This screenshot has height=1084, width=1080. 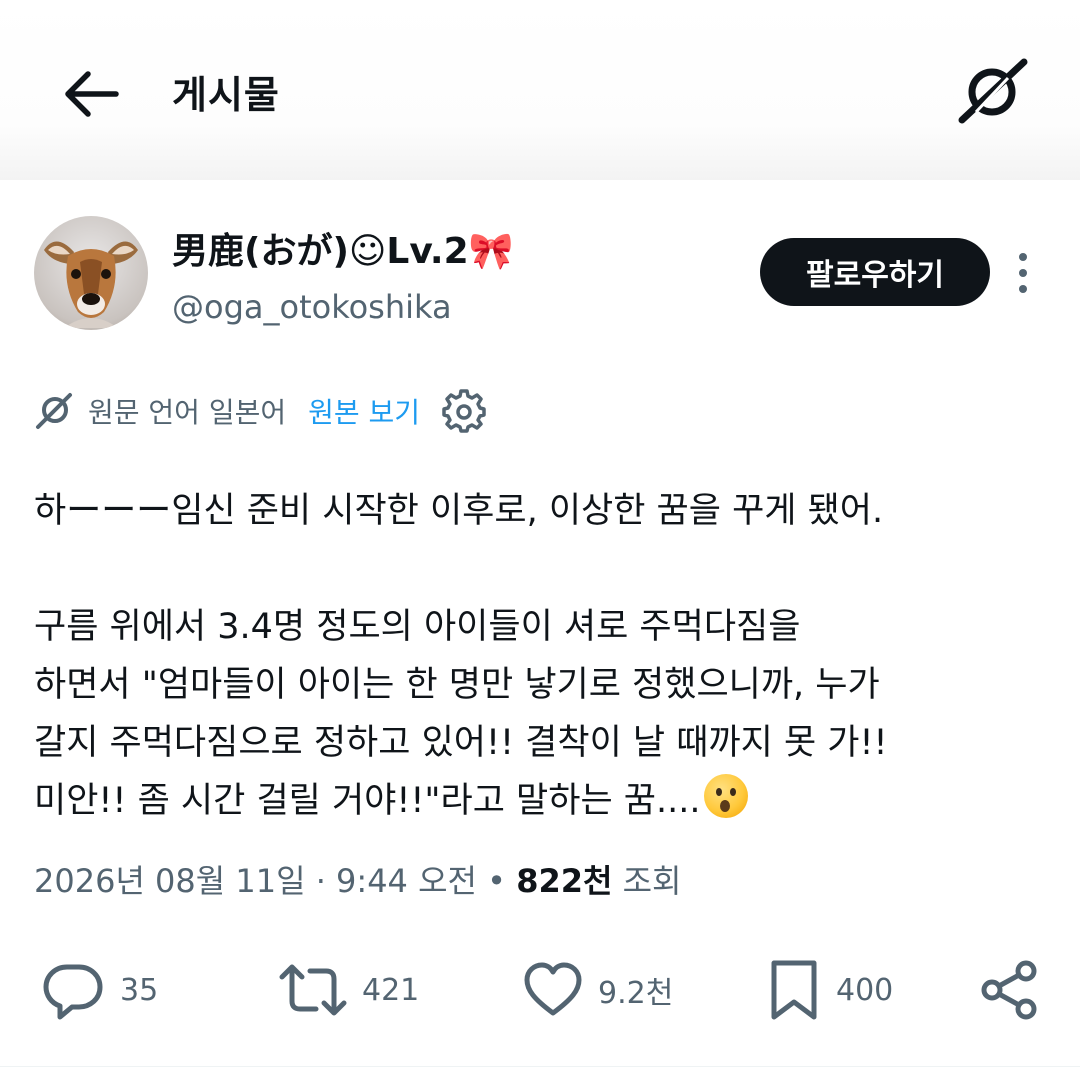 I want to click on more-options-icon, so click(x=1023, y=273).